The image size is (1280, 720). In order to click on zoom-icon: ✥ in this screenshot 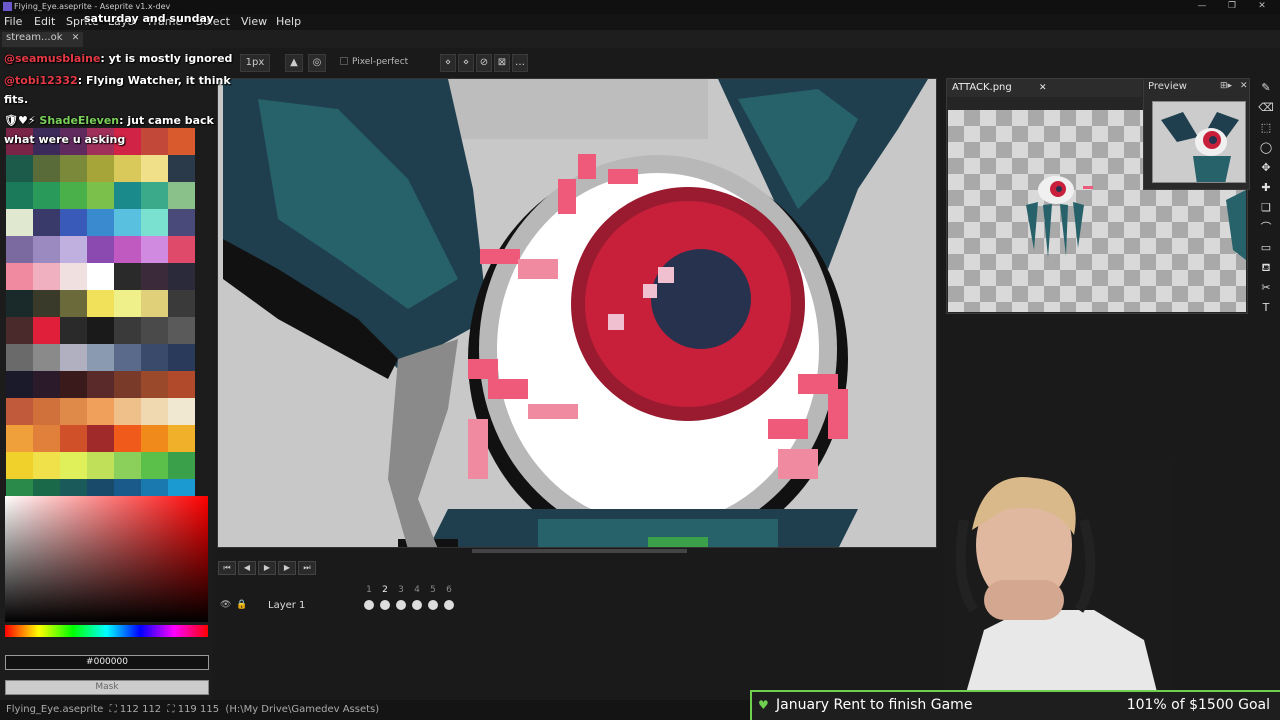, I will do `click(1266, 168)`.